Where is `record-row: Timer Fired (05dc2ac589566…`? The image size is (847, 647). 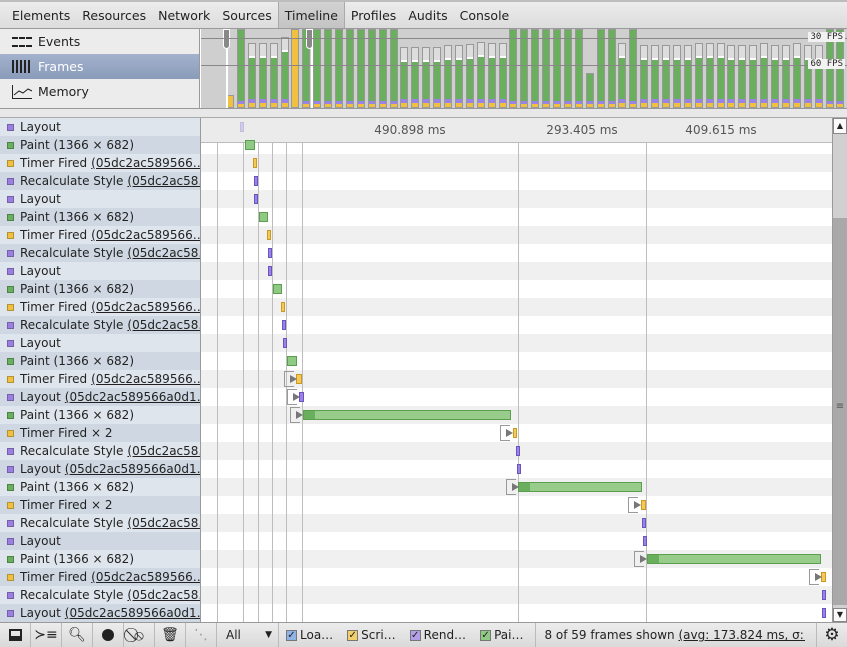
record-row: Timer Fired (05dc2ac589566… is located at coordinates (100, 235).